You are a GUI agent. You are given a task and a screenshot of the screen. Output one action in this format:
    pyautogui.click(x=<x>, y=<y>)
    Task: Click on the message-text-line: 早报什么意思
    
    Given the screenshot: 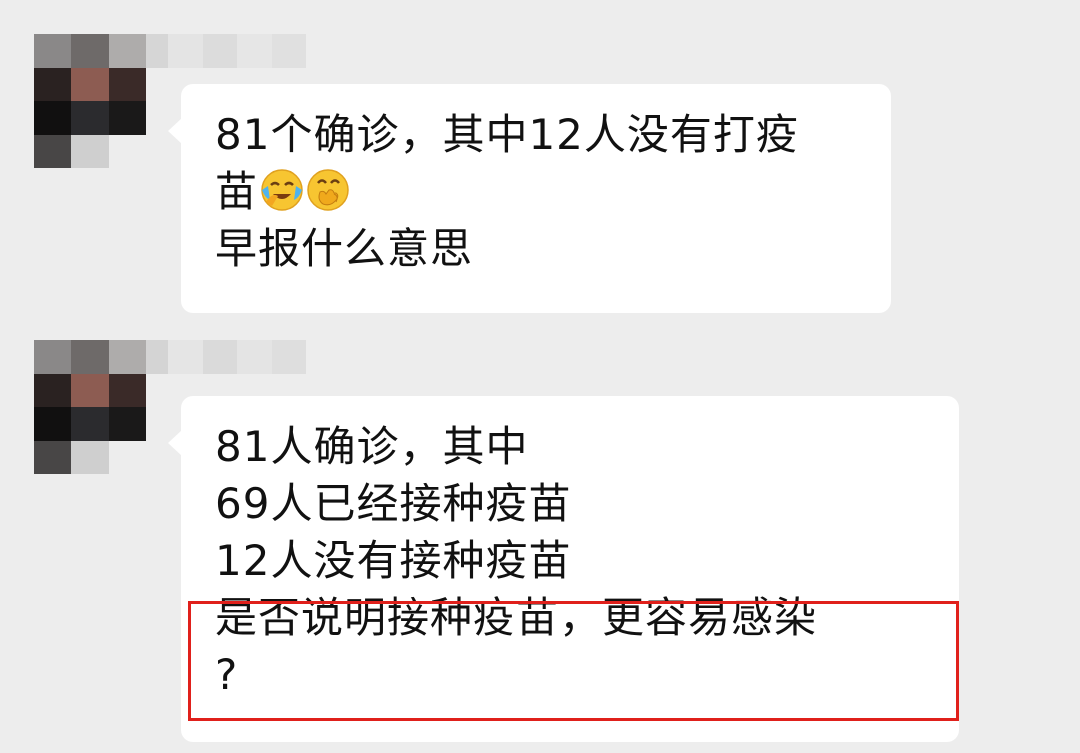 What is the action you would take?
    pyautogui.click(x=344, y=248)
    